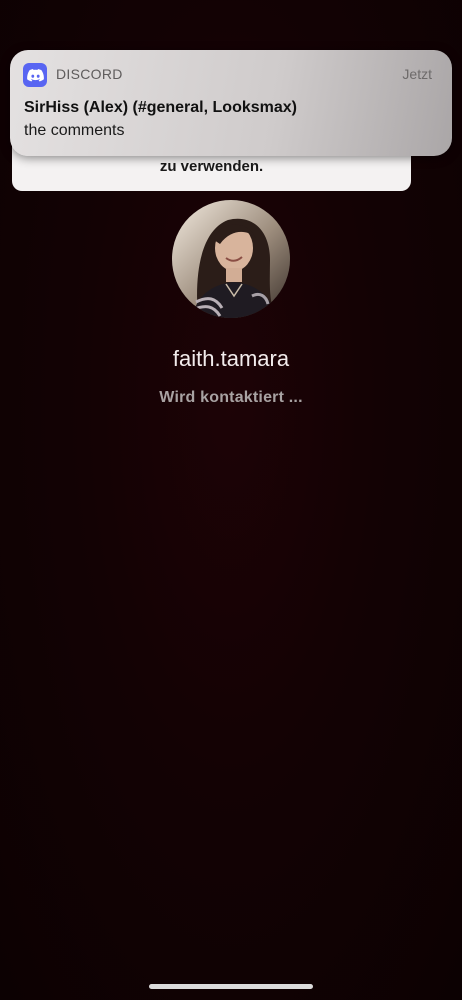 Image resolution: width=462 pixels, height=1000 pixels. What do you see at coordinates (417, 74) in the screenshot?
I see `notification-time: Jetzt` at bounding box center [417, 74].